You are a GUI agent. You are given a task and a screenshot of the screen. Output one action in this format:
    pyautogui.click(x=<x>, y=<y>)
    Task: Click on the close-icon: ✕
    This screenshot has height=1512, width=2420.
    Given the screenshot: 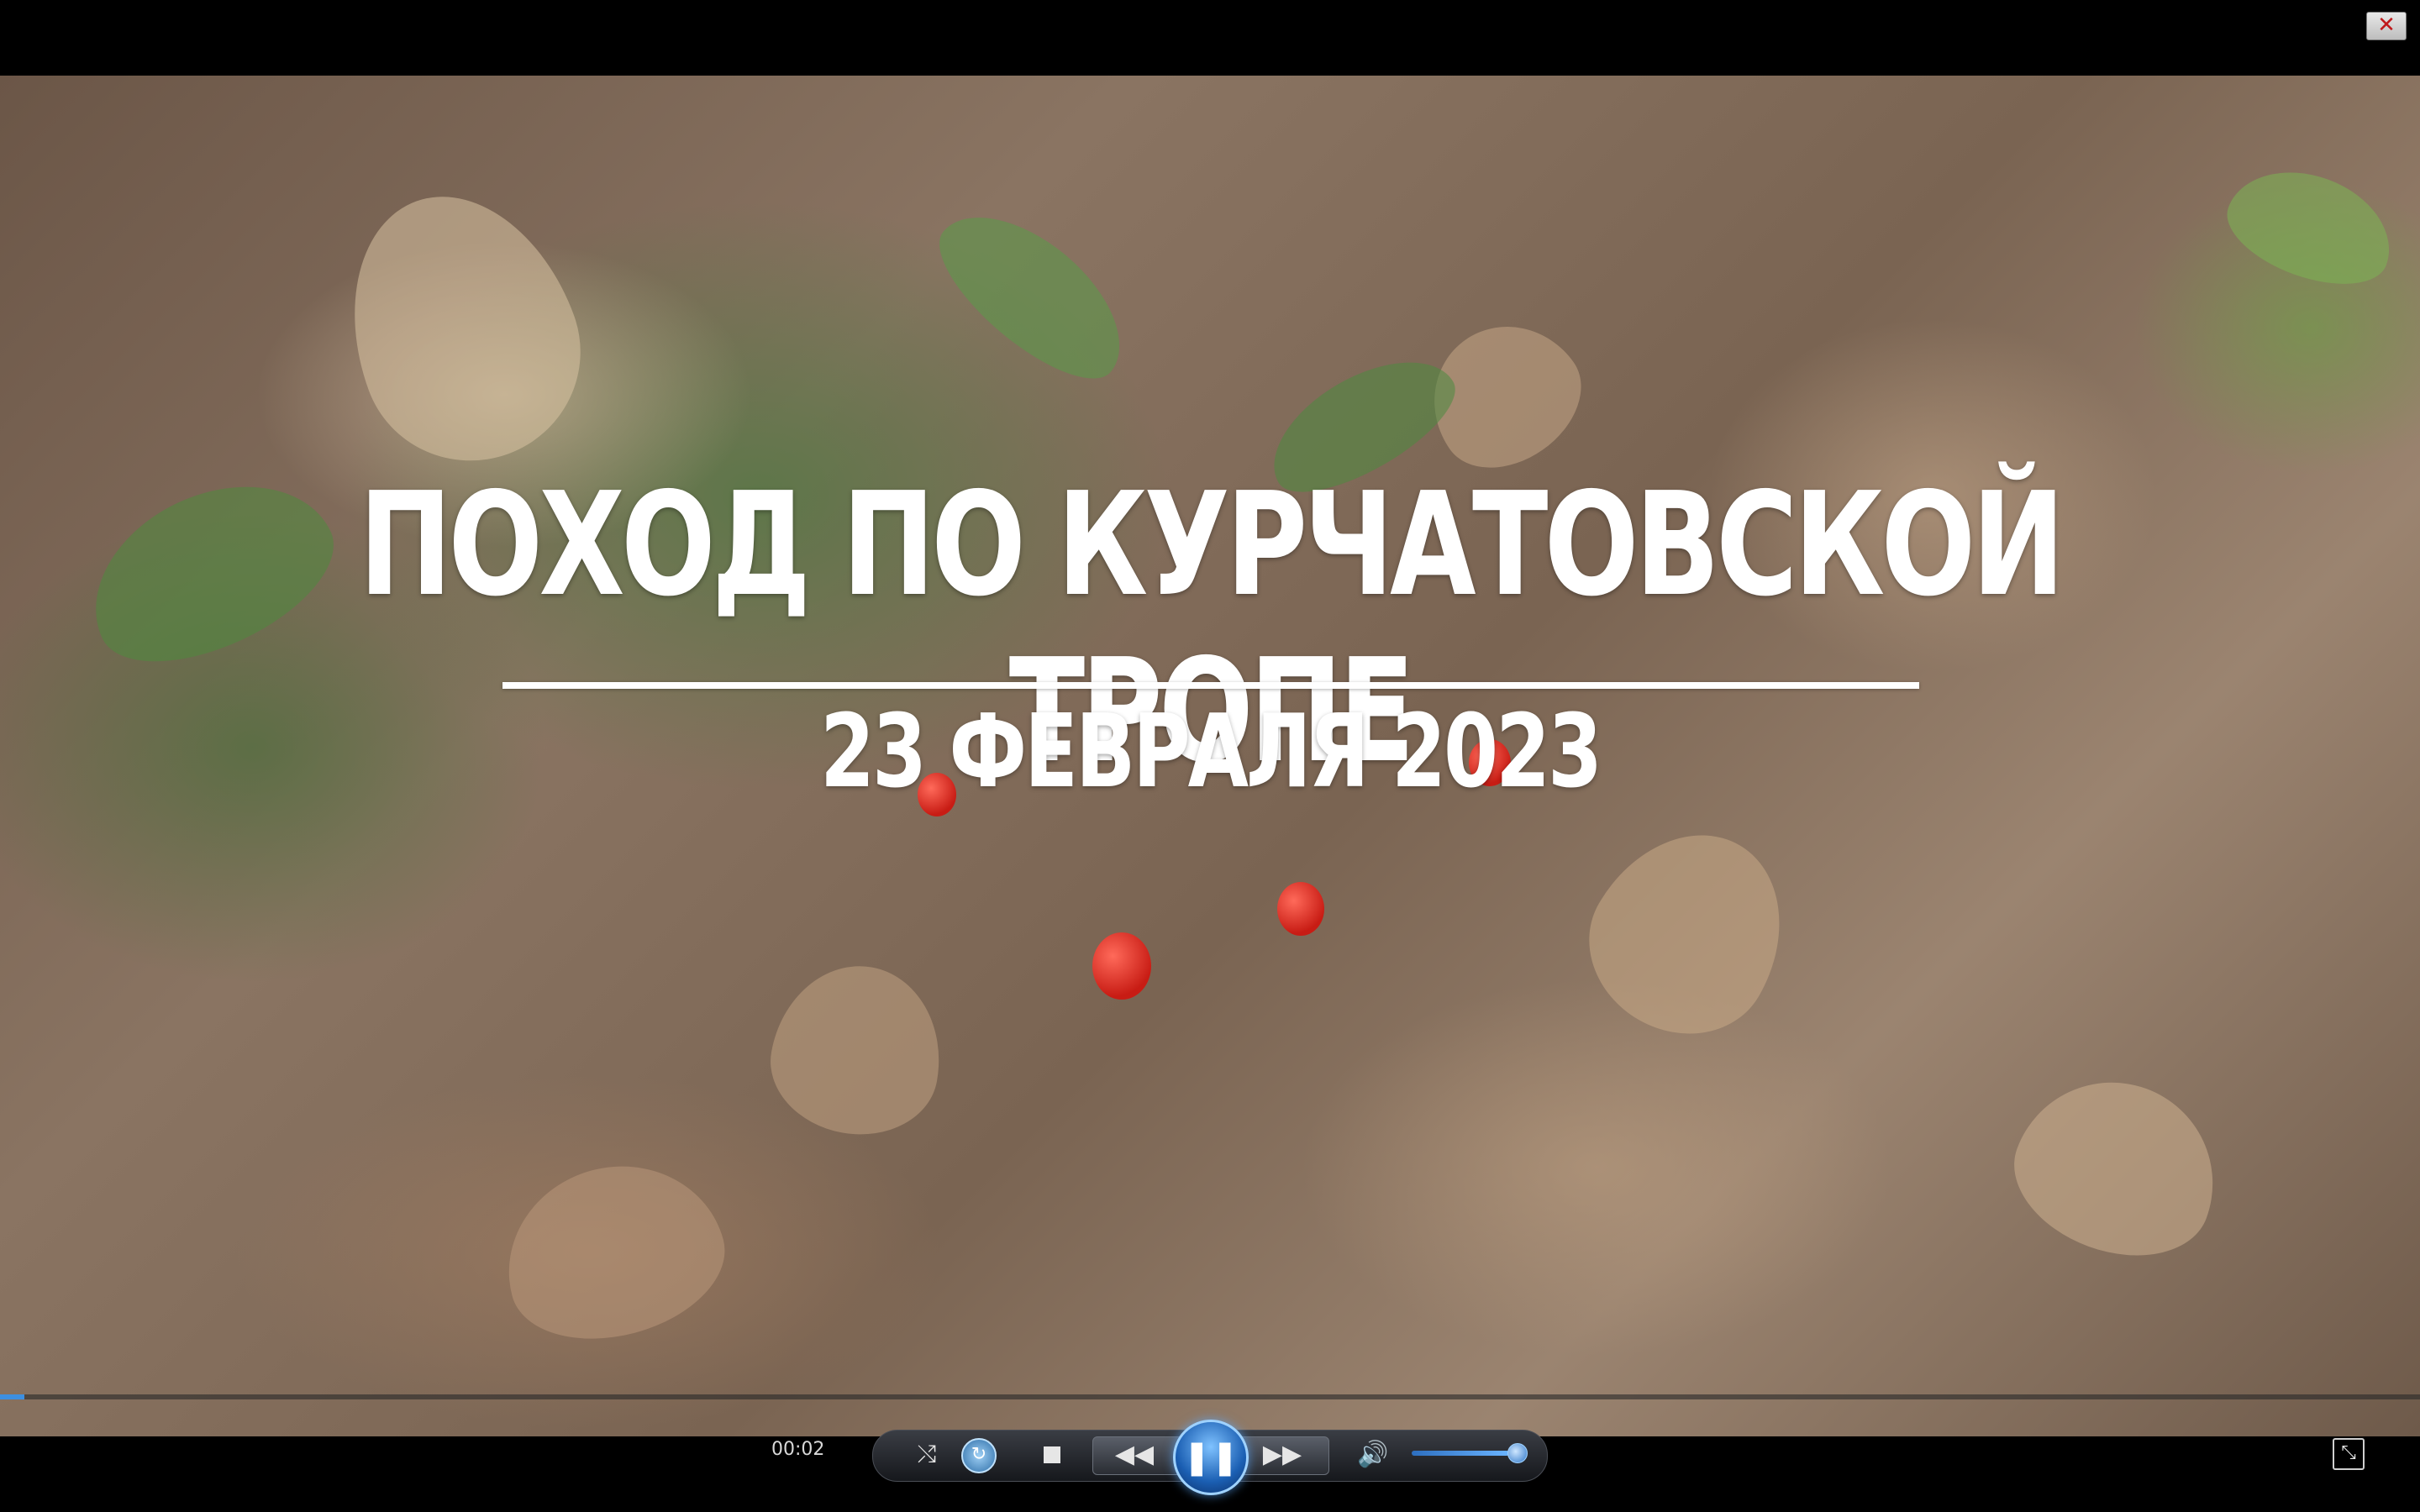 What is the action you would take?
    pyautogui.click(x=2387, y=25)
    